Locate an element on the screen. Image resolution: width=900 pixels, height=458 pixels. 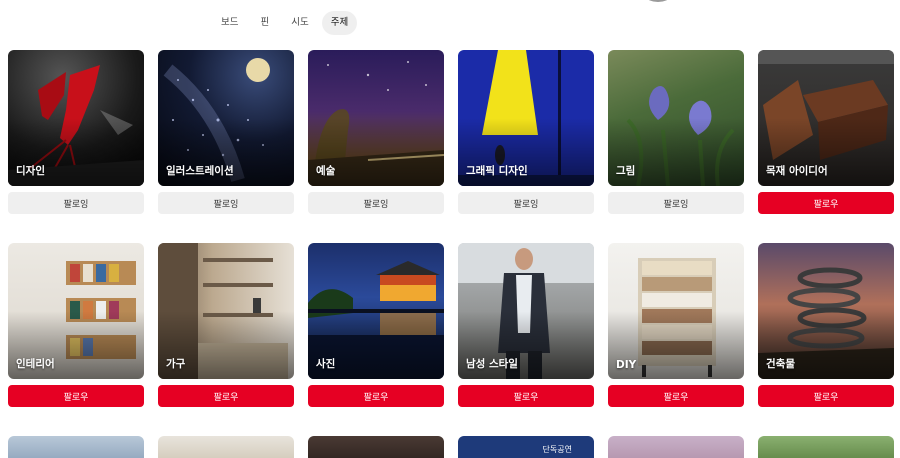
topic-label: 건축물 is located at coordinates (780, 364).